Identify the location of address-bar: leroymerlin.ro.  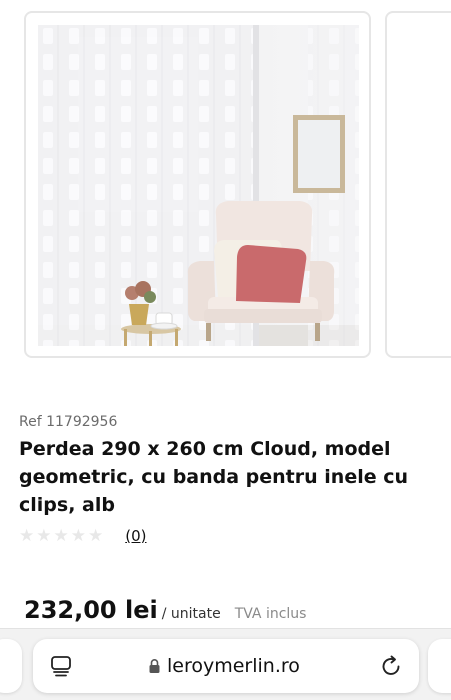
(226, 666).